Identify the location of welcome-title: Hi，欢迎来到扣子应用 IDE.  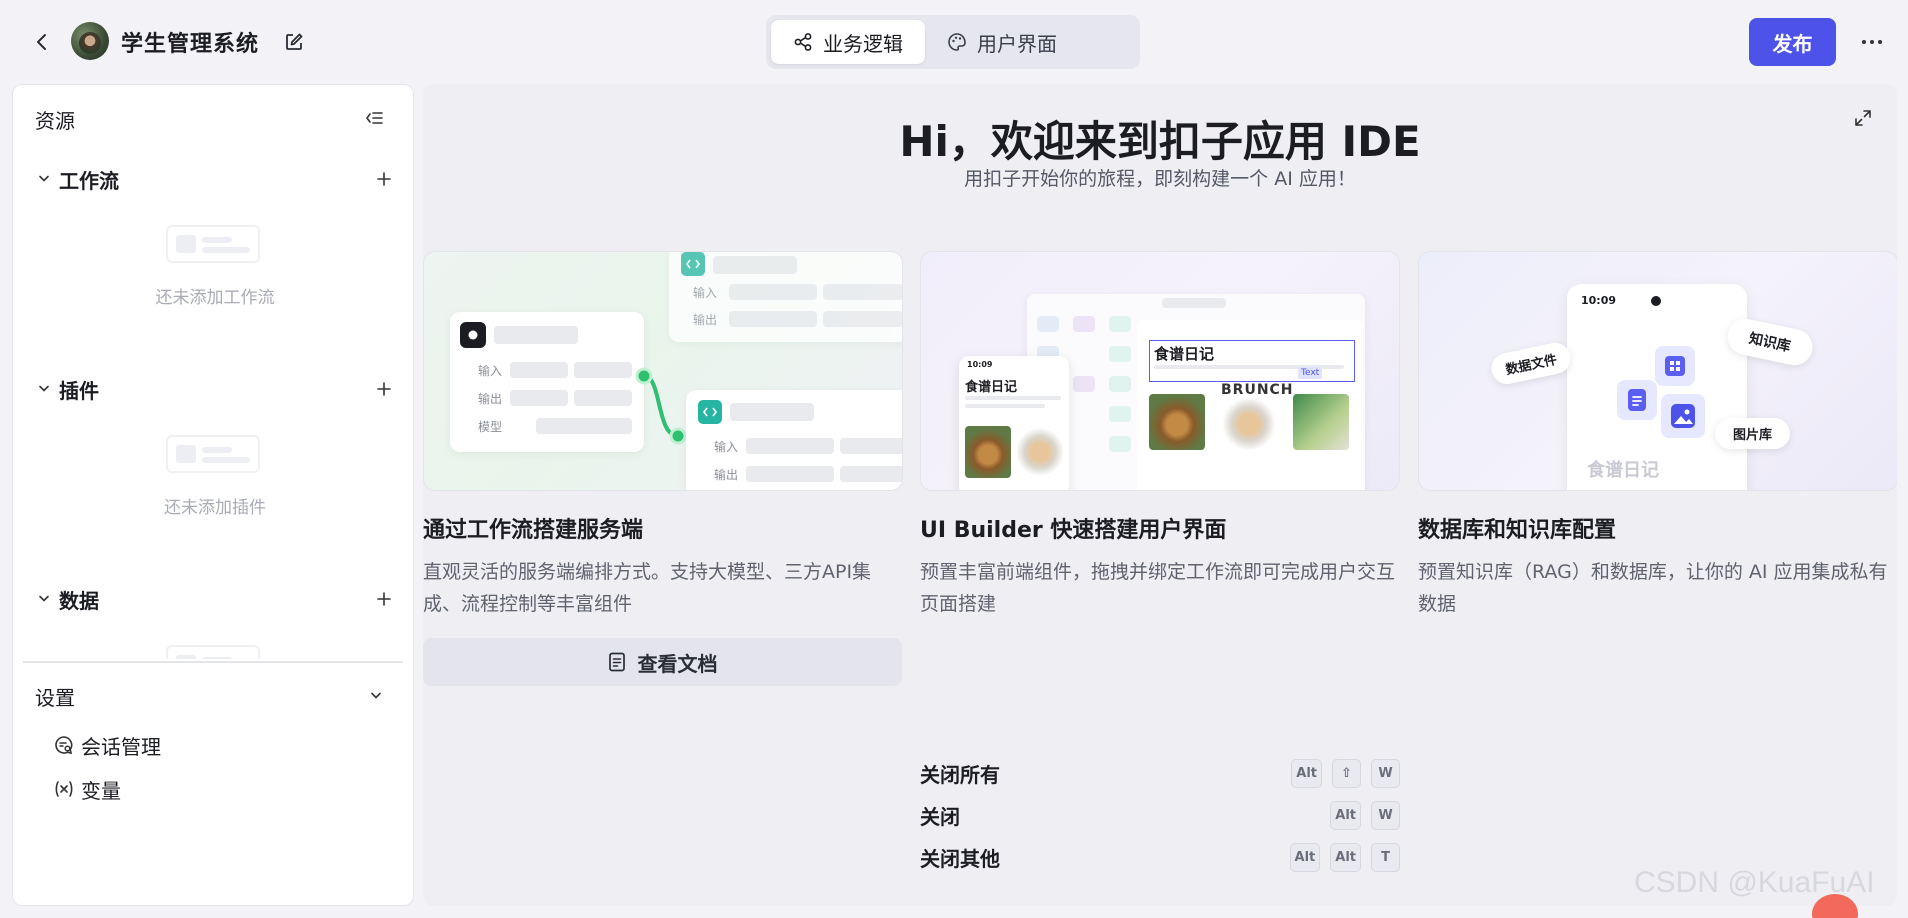
(1160, 141).